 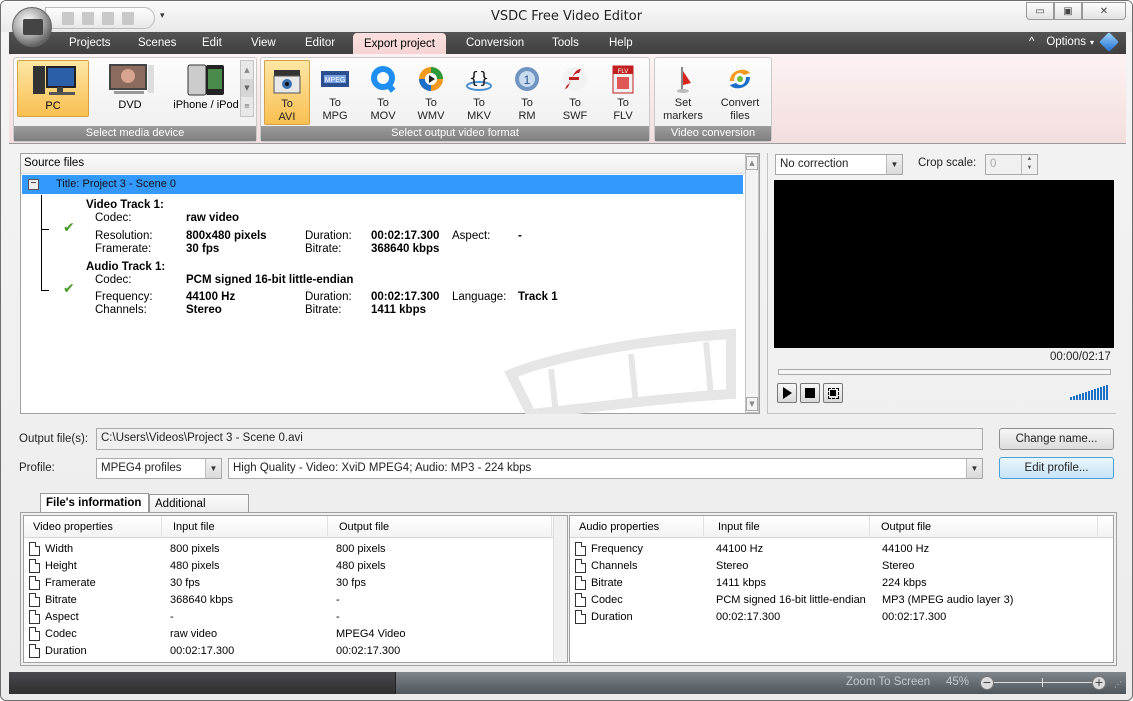 What do you see at coordinates (787, 393) in the screenshot?
I see `play-button` at bounding box center [787, 393].